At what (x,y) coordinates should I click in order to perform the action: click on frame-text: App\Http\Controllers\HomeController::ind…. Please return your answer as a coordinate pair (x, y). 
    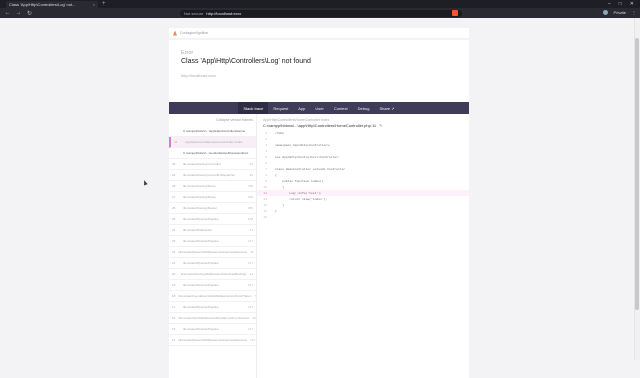
    Looking at the image, I should click on (214, 142).